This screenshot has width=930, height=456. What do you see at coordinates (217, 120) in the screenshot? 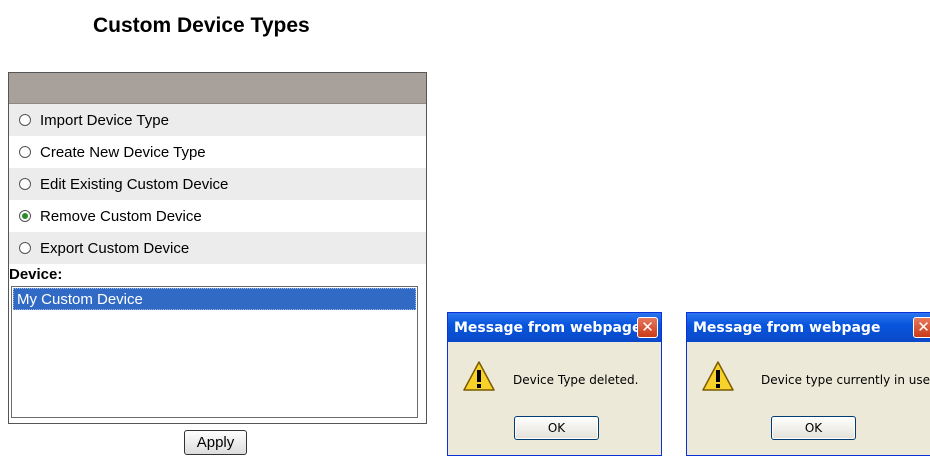
I see `option-import-device-type: Import Device Type` at bounding box center [217, 120].